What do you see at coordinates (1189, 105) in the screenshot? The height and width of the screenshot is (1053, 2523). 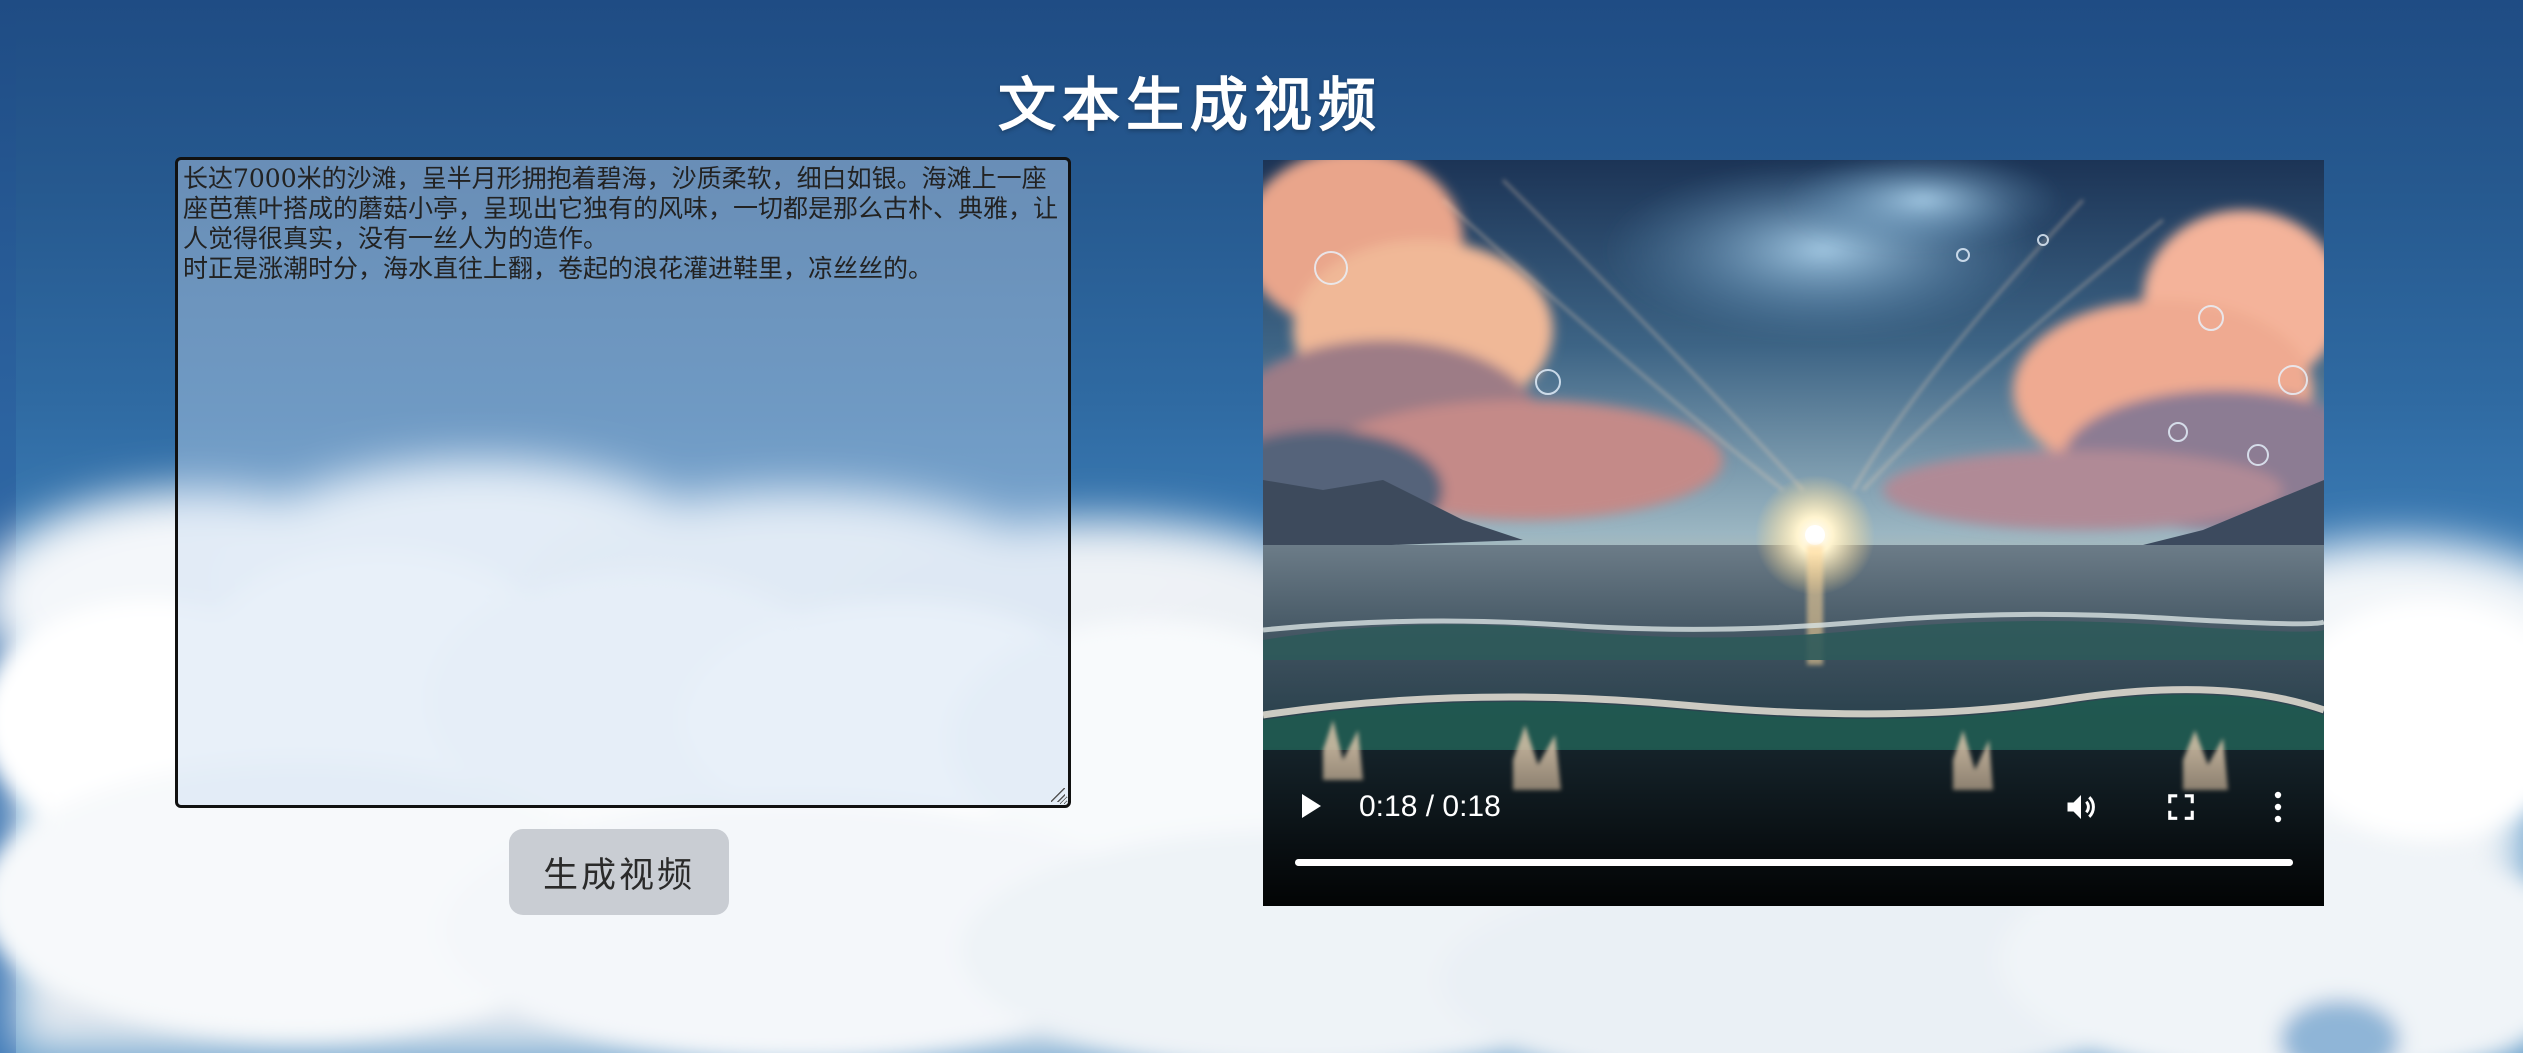 I see `page-title: 文本生成视频` at bounding box center [1189, 105].